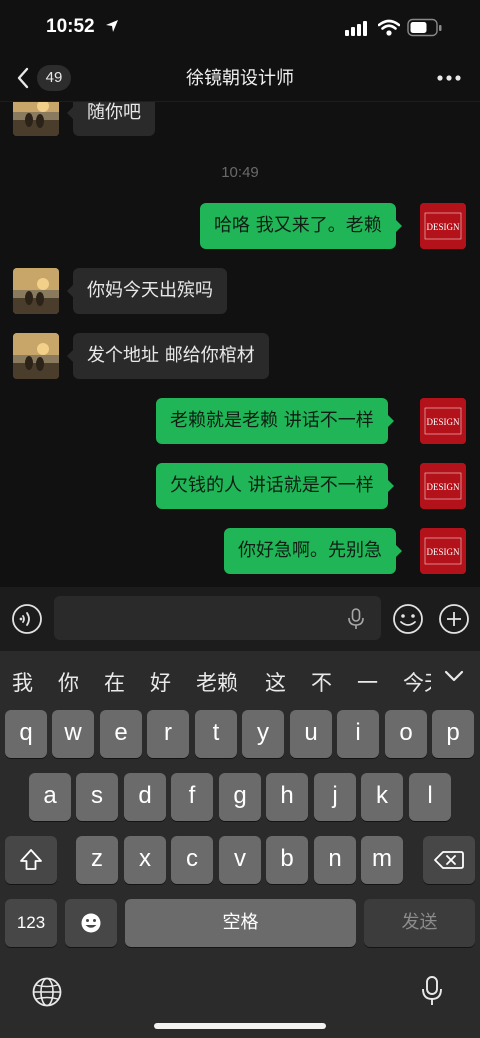 Image resolution: width=480 pixels, height=1038 pixels. What do you see at coordinates (389, 27) in the screenshot?
I see `wifi-icon` at bounding box center [389, 27].